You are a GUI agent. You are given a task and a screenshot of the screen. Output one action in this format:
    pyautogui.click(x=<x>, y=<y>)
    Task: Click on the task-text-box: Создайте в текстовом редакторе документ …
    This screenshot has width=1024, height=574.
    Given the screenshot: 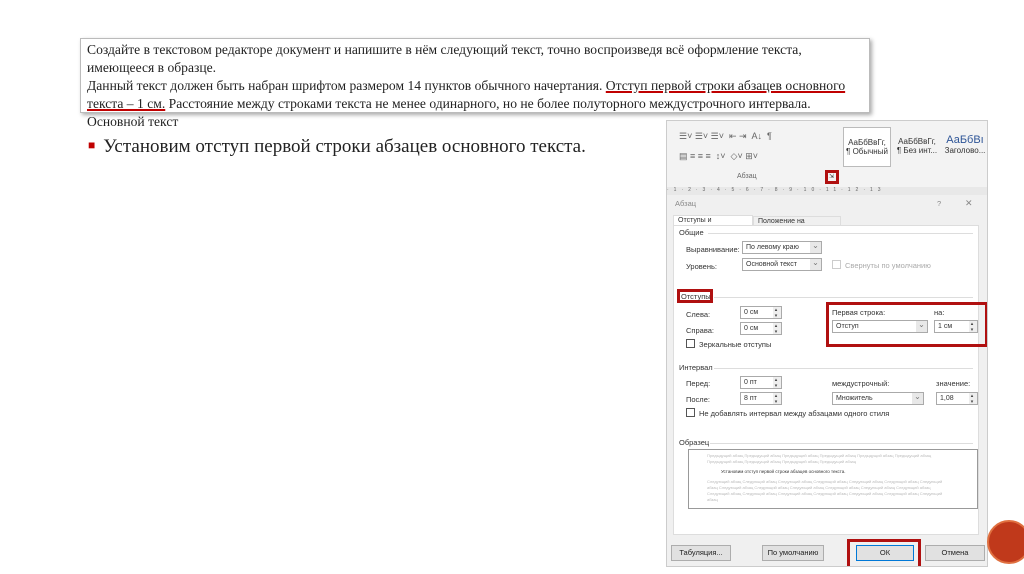 What is the action you would take?
    pyautogui.click(x=475, y=83)
    